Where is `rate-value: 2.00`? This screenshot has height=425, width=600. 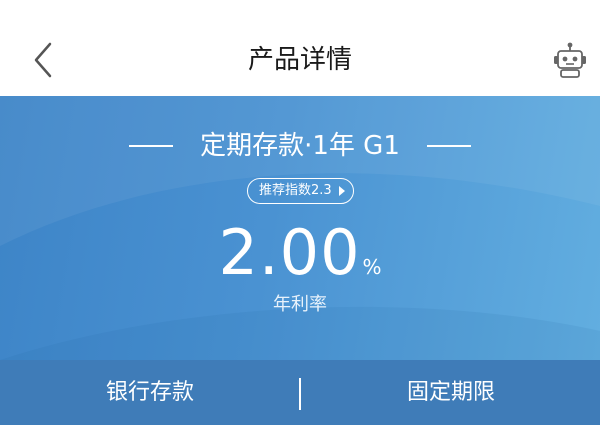
rate-value: 2.00 is located at coordinates (289, 252).